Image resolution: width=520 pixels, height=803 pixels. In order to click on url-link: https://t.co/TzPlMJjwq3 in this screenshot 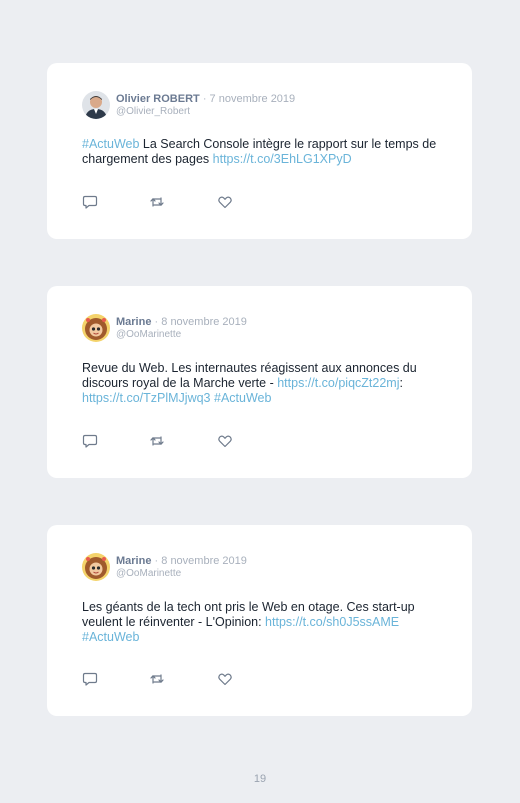, I will do `click(146, 398)`.